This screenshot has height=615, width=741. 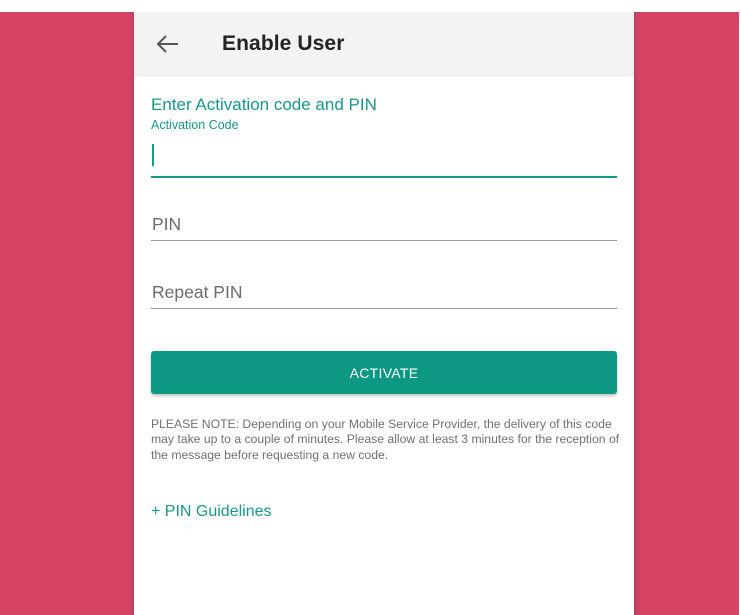 What do you see at coordinates (384, 159) in the screenshot?
I see `activation-code-input` at bounding box center [384, 159].